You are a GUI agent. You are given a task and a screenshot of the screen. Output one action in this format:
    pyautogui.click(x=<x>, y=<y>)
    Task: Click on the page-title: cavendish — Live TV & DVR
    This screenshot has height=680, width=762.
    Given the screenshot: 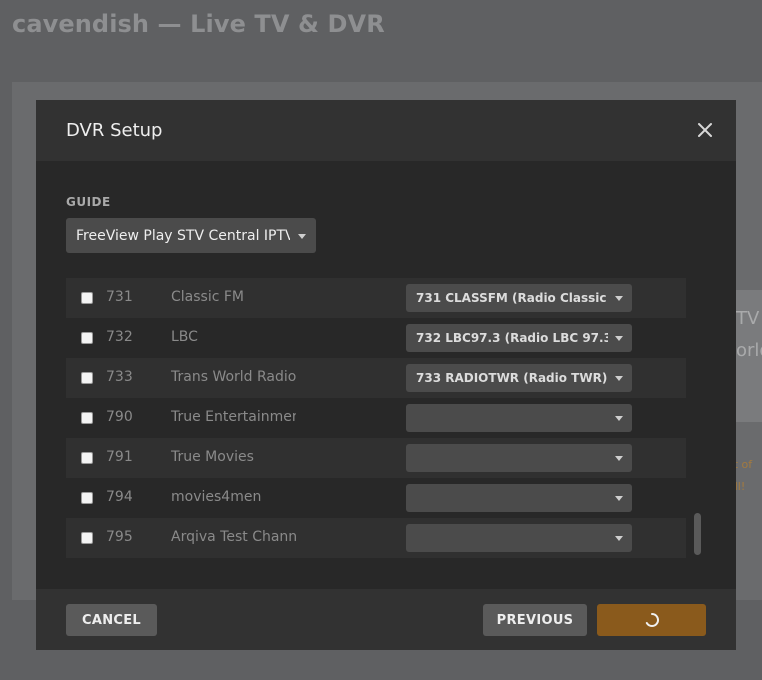 What is the action you would take?
    pyautogui.click(x=198, y=24)
    